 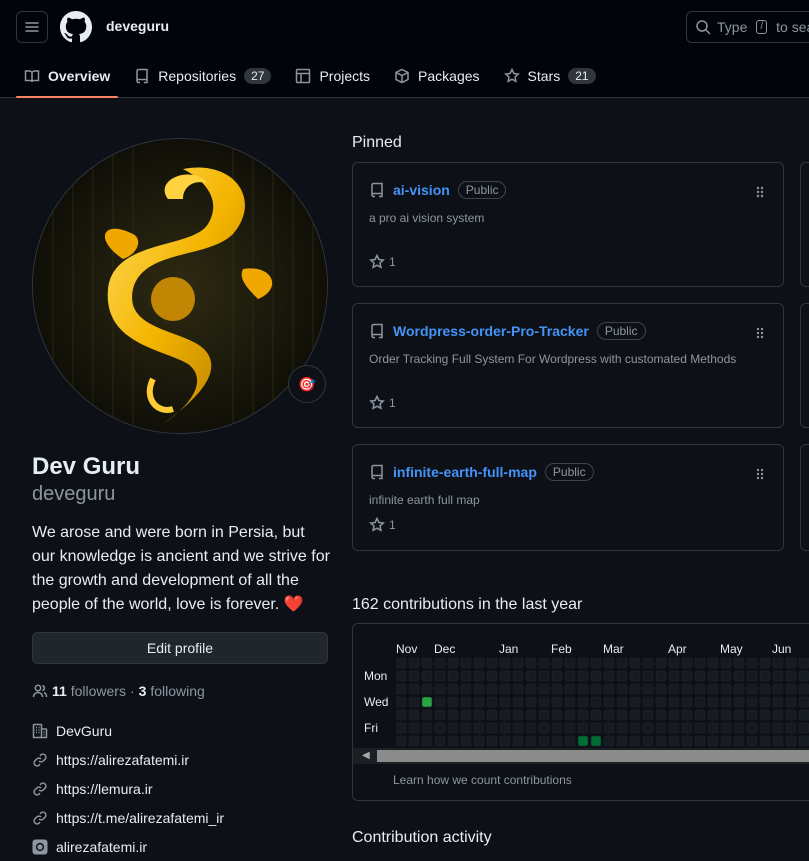 What do you see at coordinates (436, 76) in the screenshot?
I see `tab-packages: Packages` at bounding box center [436, 76].